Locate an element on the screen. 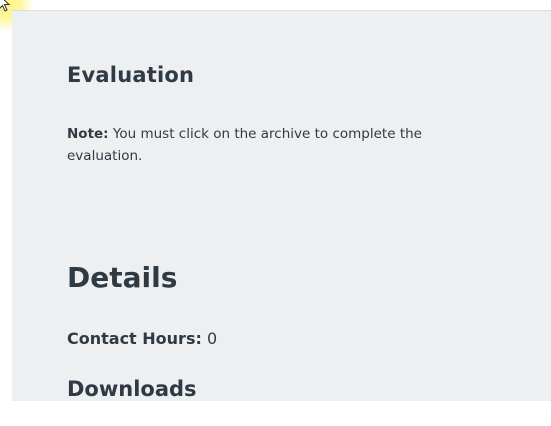 The width and height of the screenshot is (551, 426). contact-hours: Contact Hours: 0 is located at coordinates (142, 338).